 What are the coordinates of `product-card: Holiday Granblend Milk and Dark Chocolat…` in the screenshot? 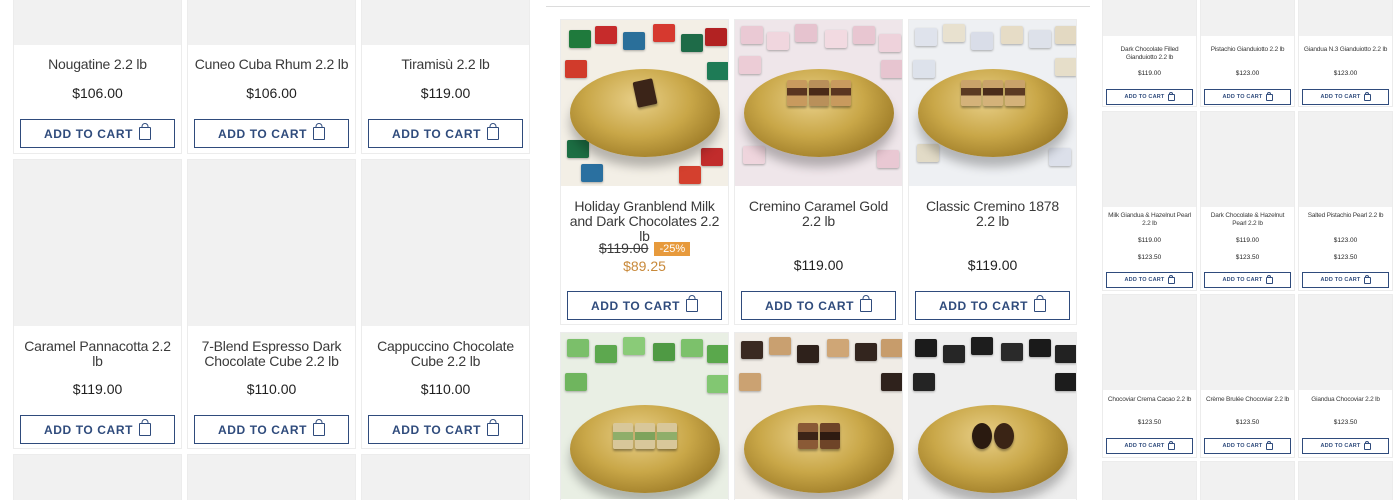 It's located at (644, 172).